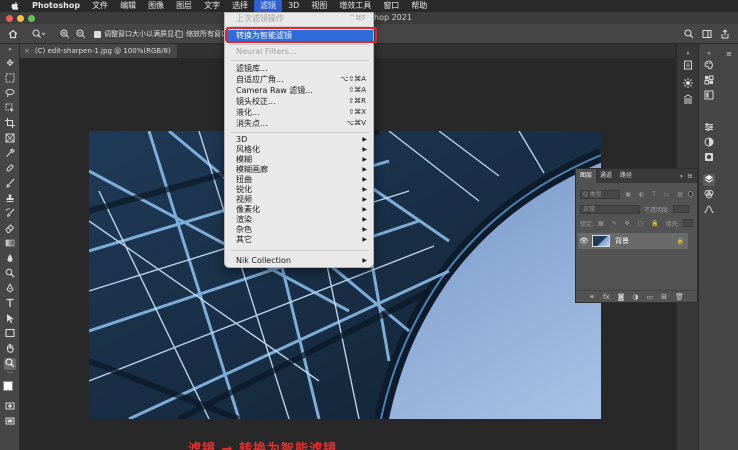 This screenshot has width=738, height=450. Describe the element at coordinates (626, 176) in the screenshot. I see `tab-paths: 路径` at that location.